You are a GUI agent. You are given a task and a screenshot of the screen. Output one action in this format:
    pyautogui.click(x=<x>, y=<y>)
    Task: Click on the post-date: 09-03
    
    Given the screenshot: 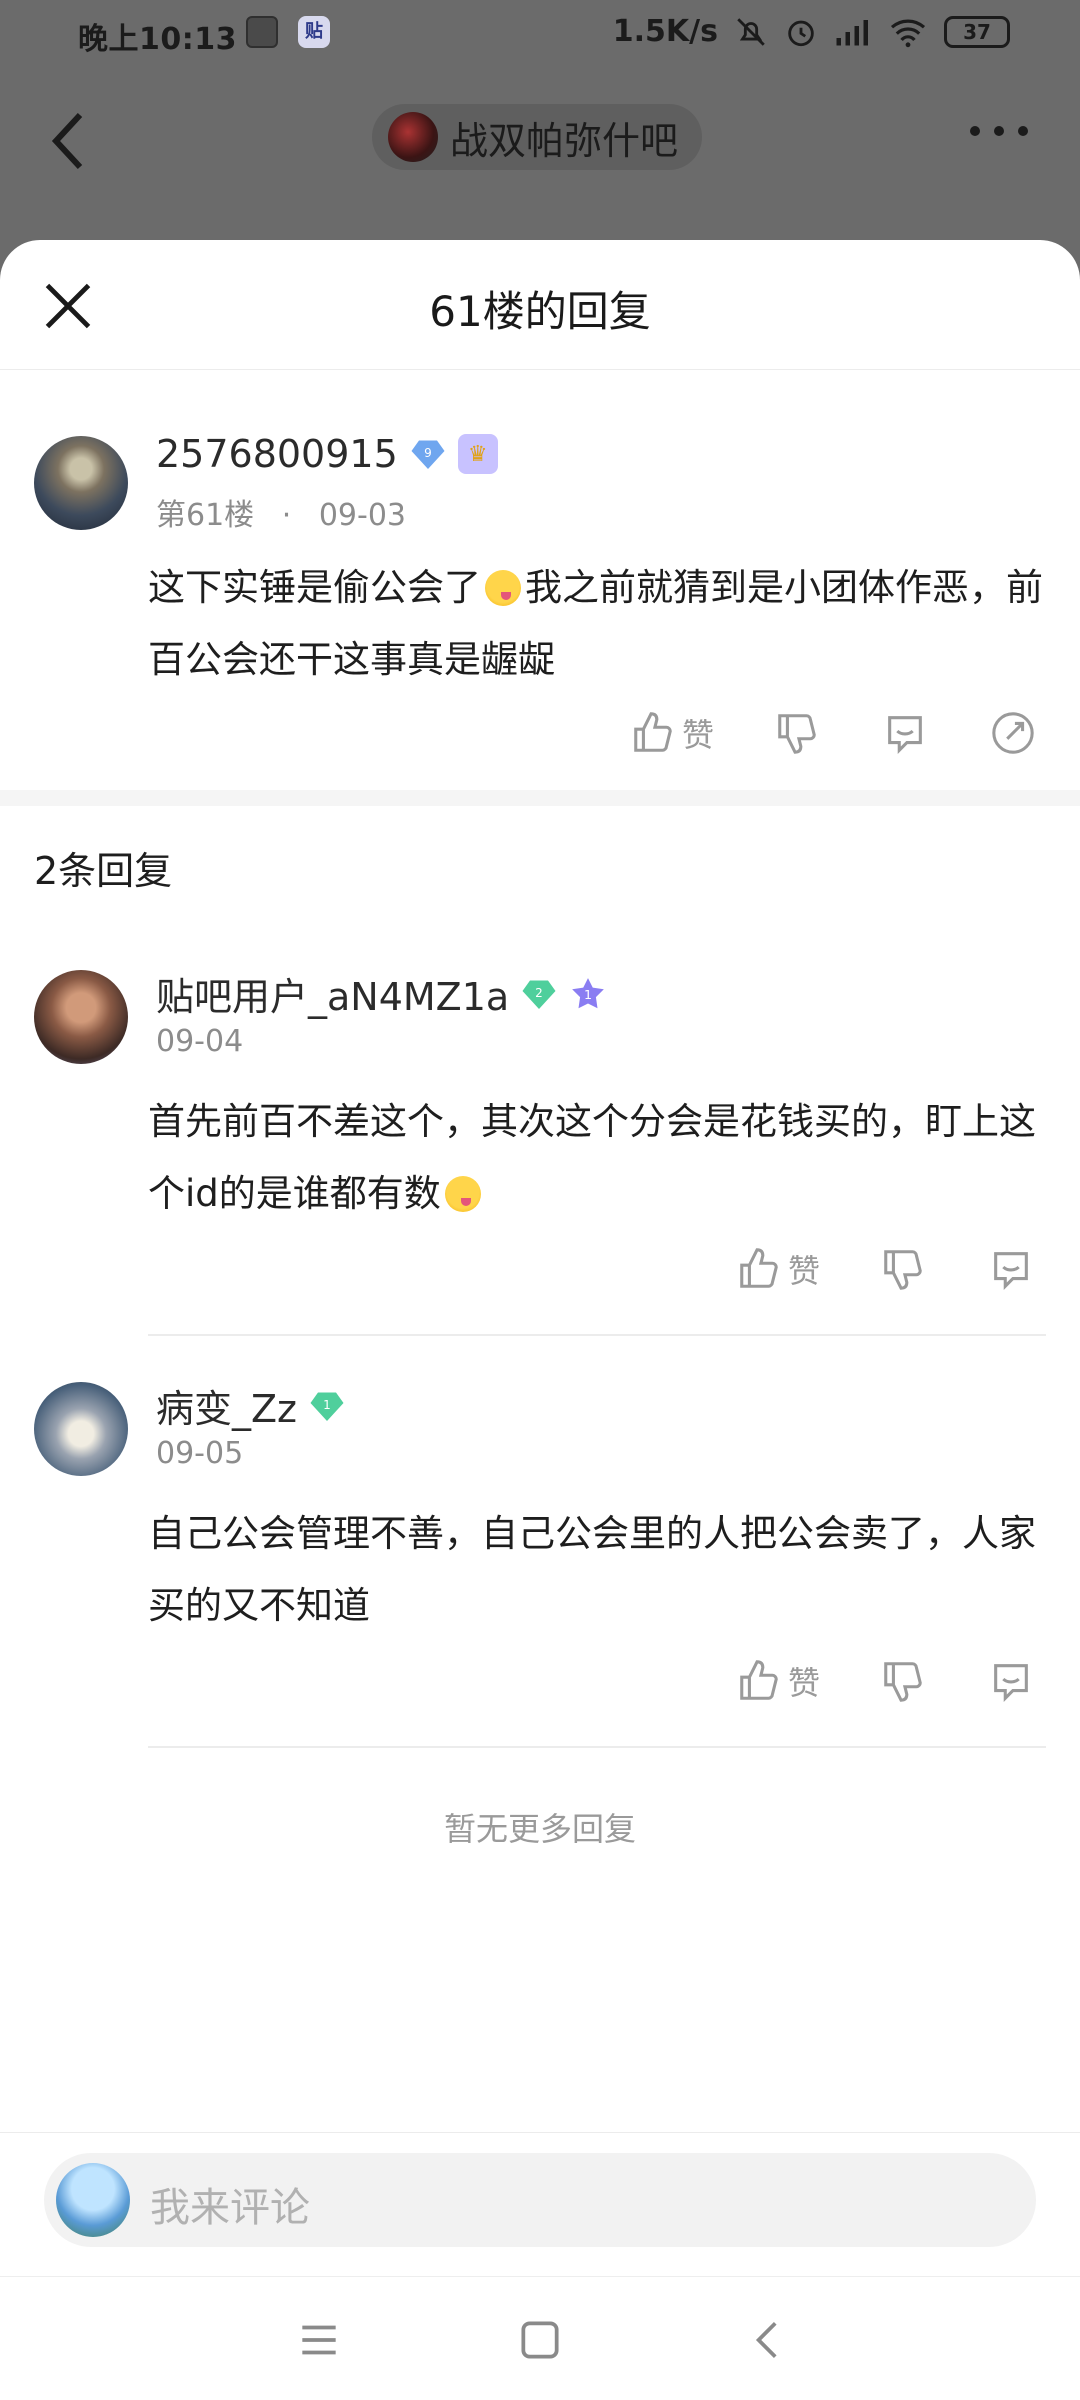 What is the action you would take?
    pyautogui.click(x=362, y=515)
    